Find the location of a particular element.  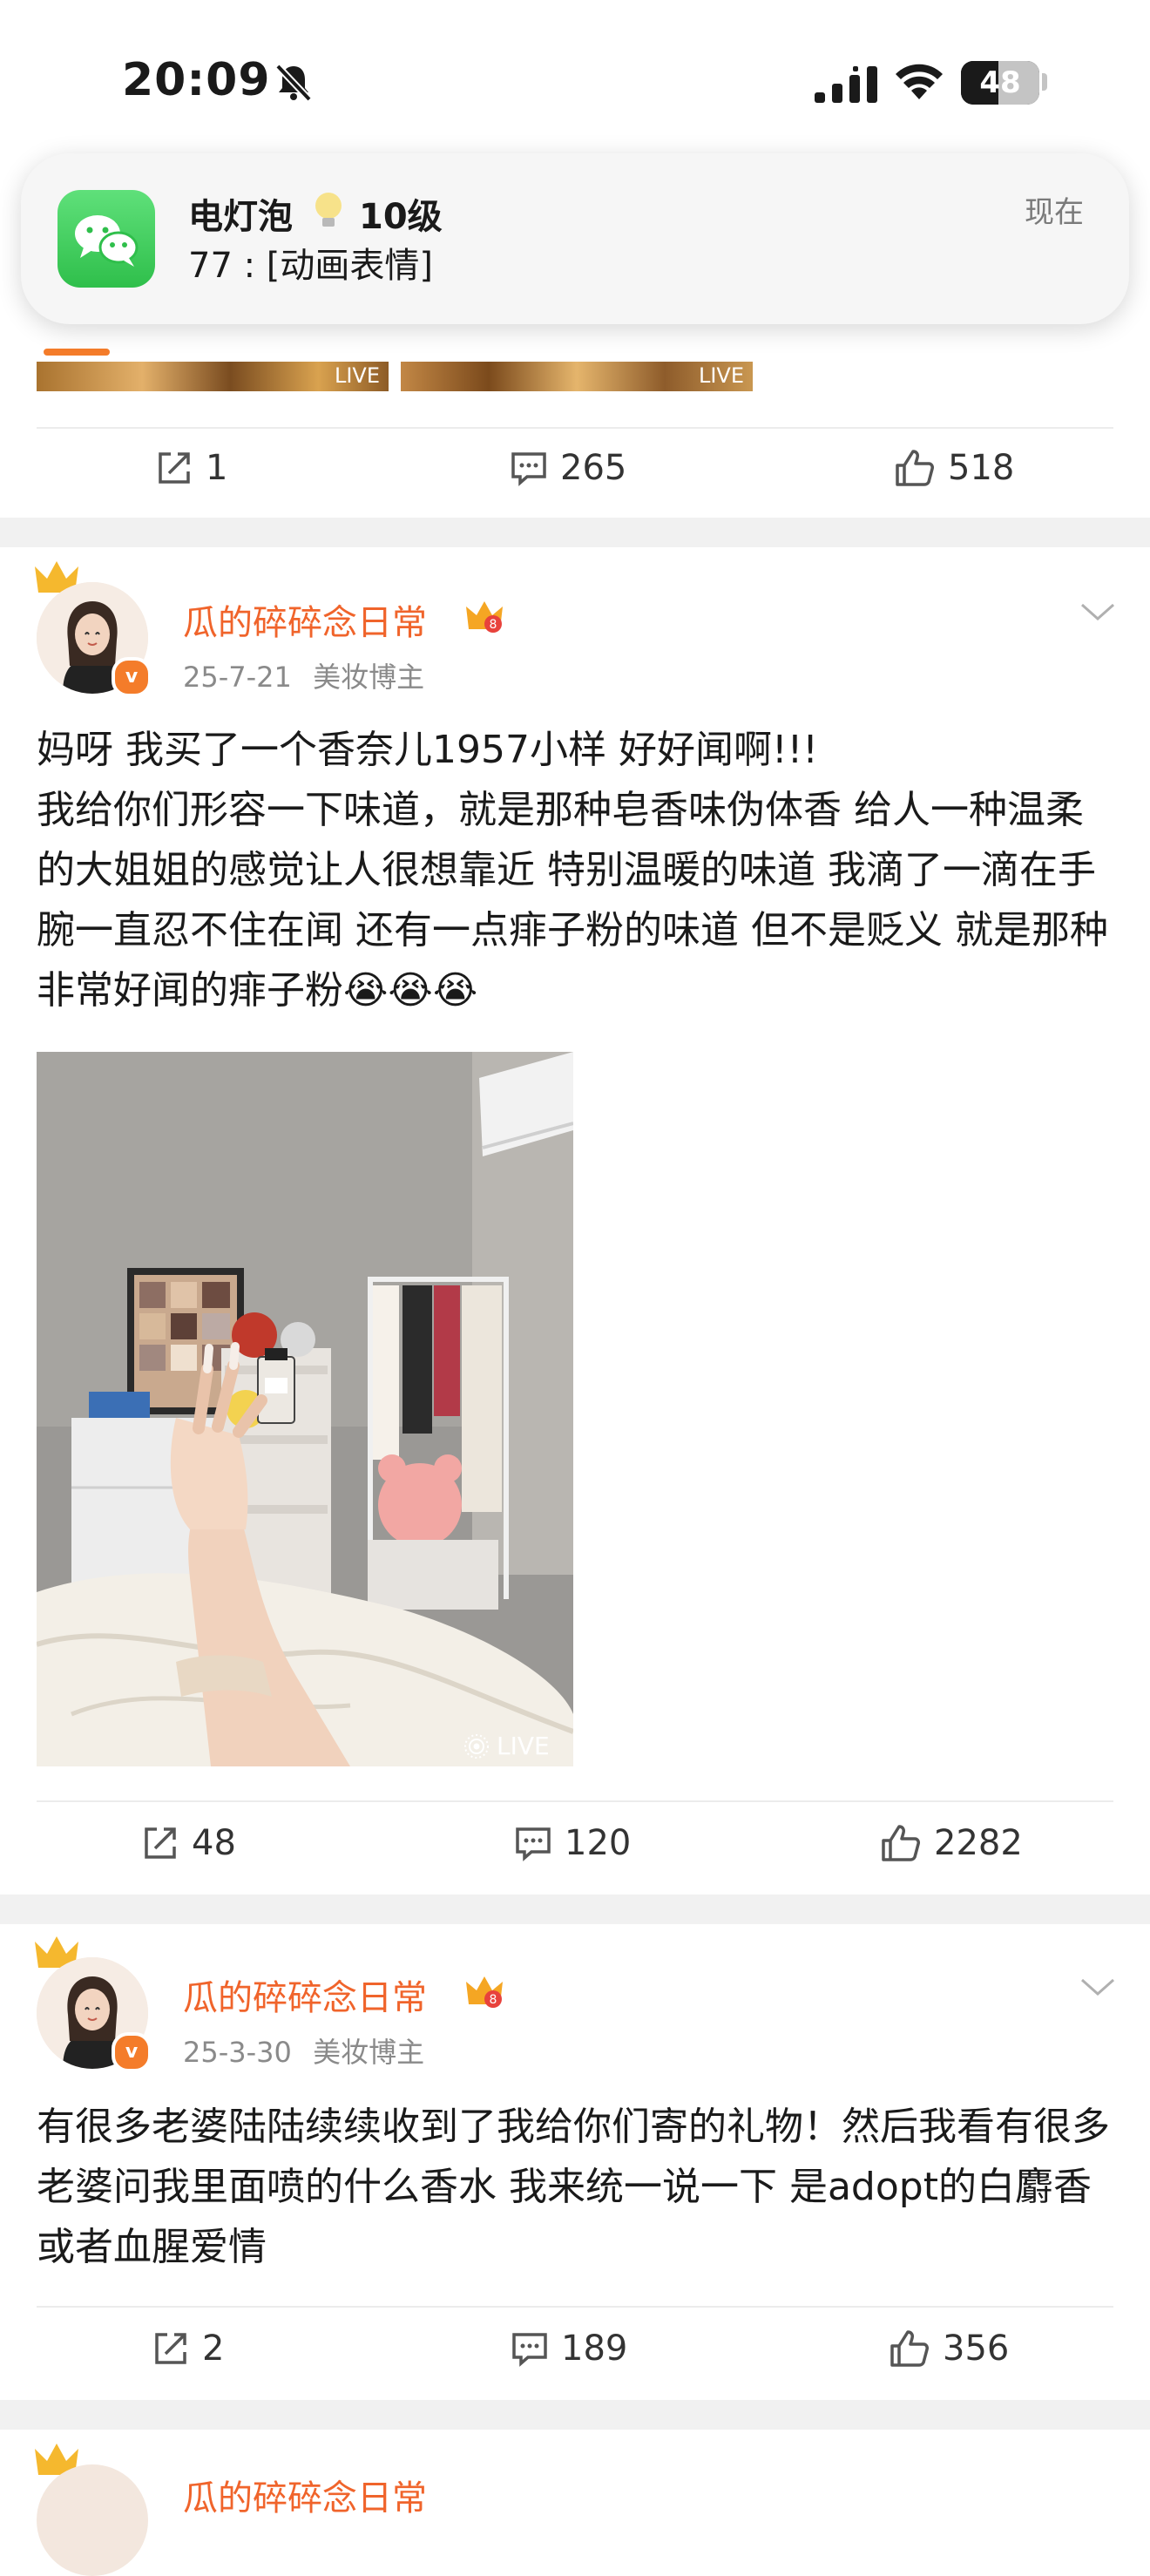

comment-count: 120 is located at coordinates (598, 1843).